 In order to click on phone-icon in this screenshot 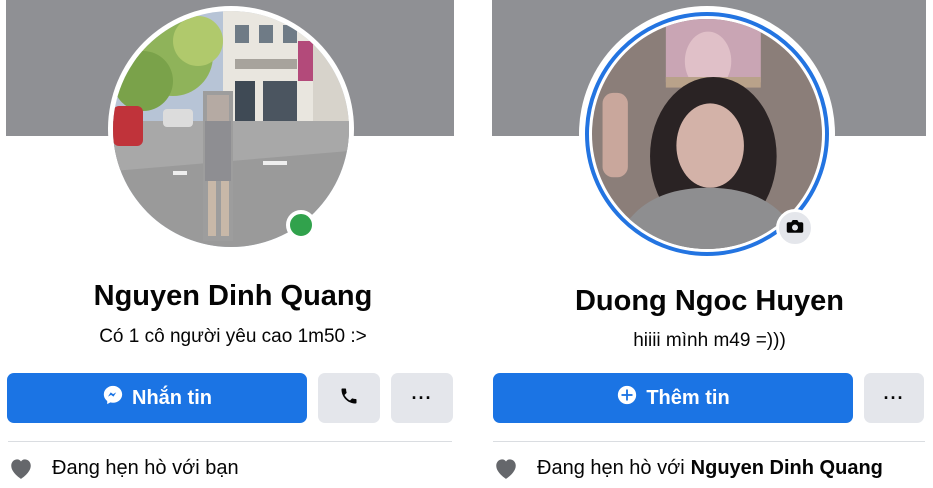, I will do `click(349, 398)`.